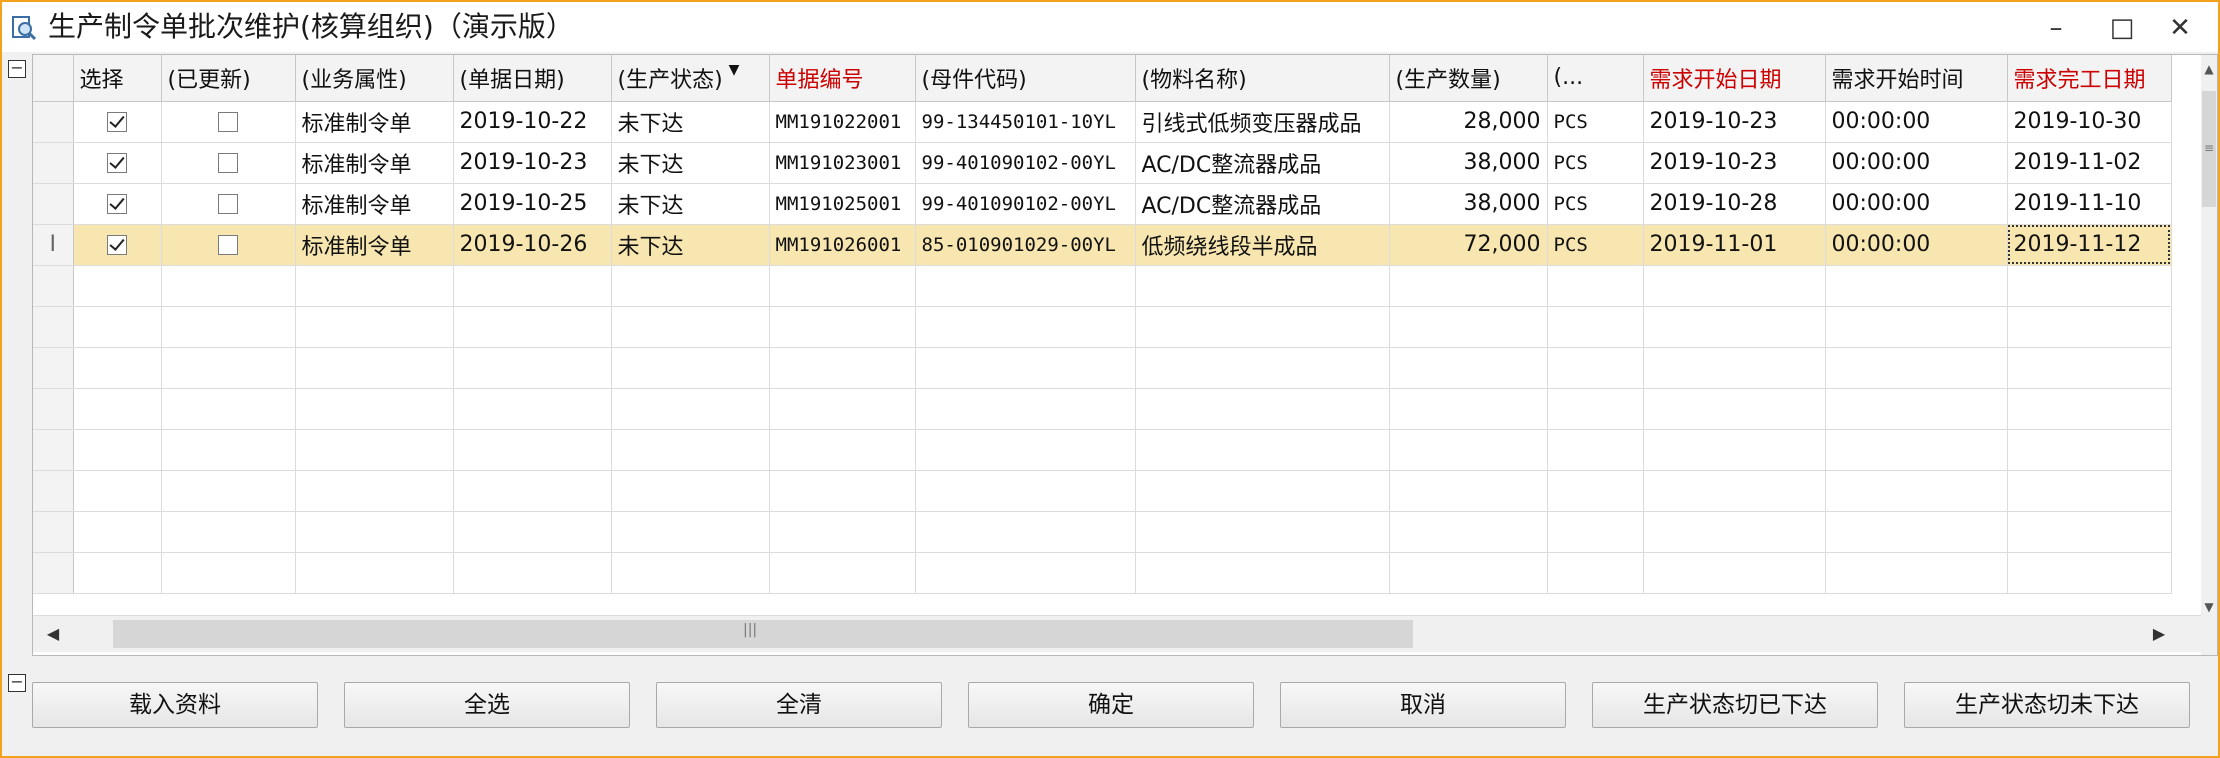 This screenshot has width=2220, height=758. I want to click on col-header-material-name: (物料名称), so click(1262, 78).